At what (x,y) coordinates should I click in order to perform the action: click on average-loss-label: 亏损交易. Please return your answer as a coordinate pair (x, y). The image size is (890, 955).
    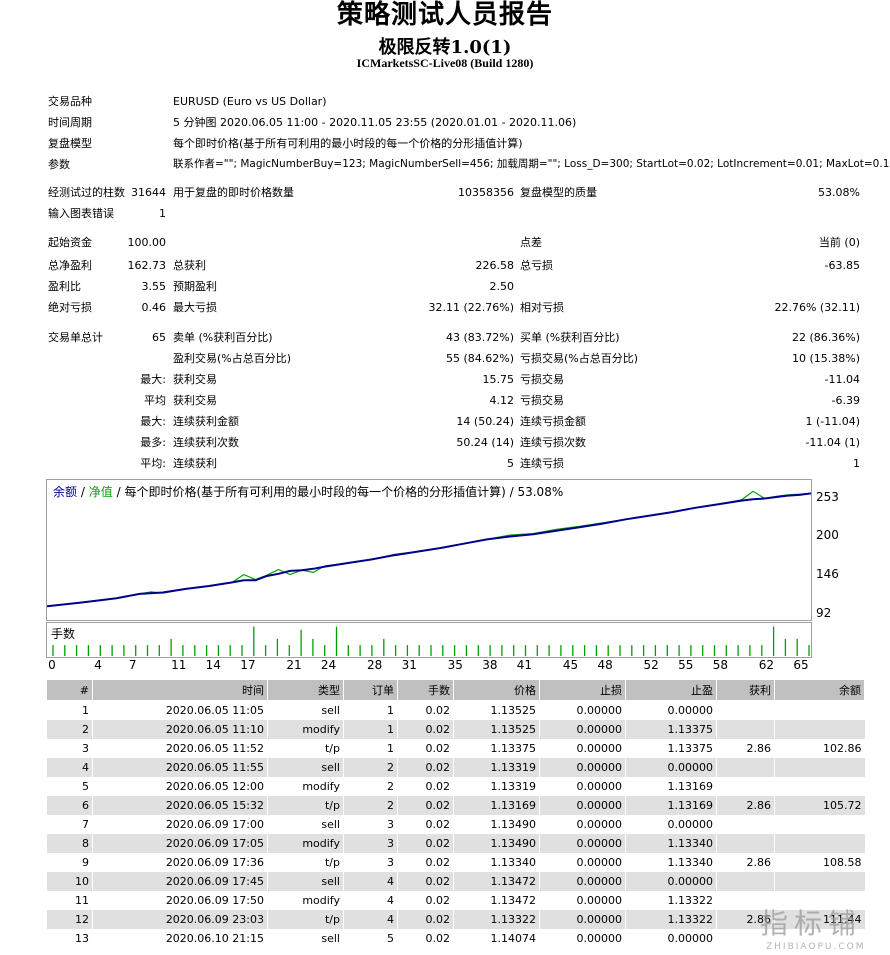
    Looking at the image, I should click on (542, 400).